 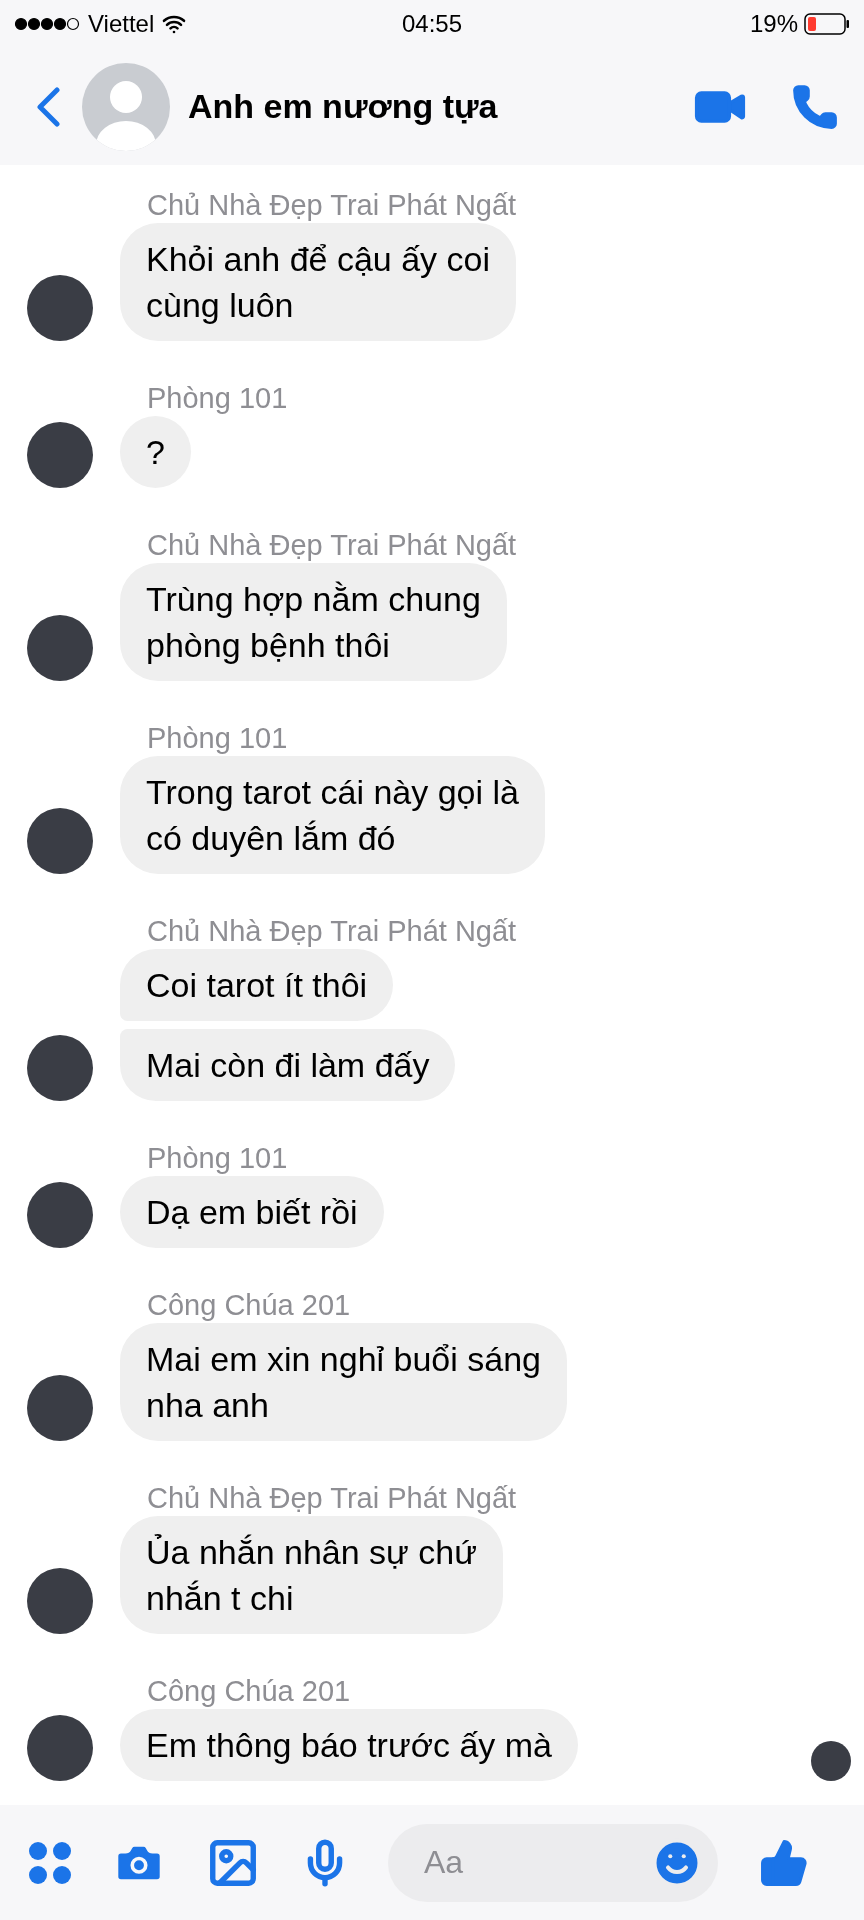 I want to click on signal-icon, so click(x=47, y=24).